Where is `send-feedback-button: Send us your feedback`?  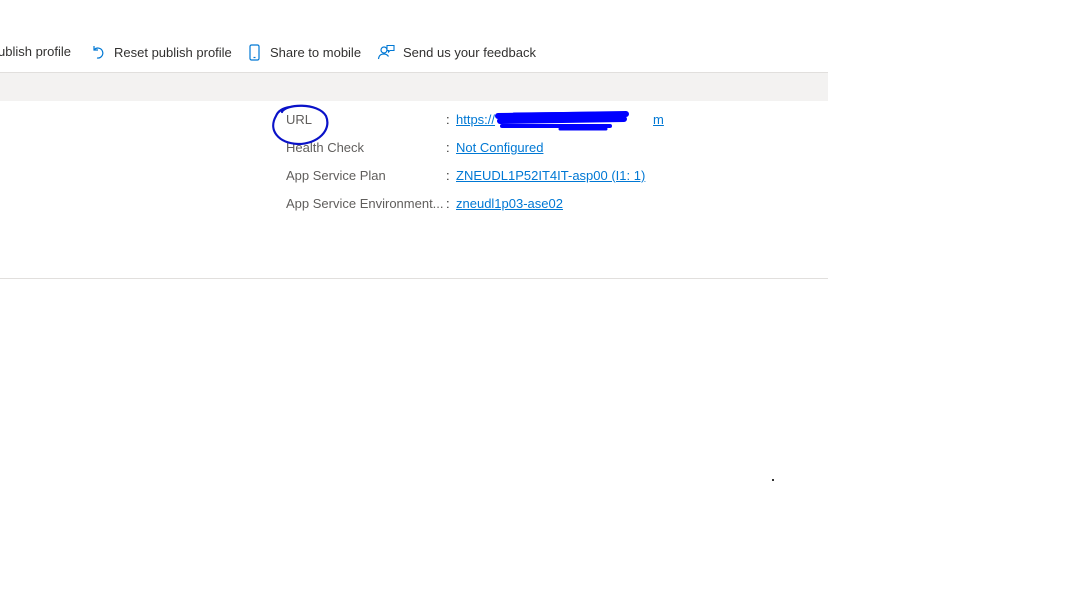 send-feedback-button: Send us your feedback is located at coordinates (456, 52).